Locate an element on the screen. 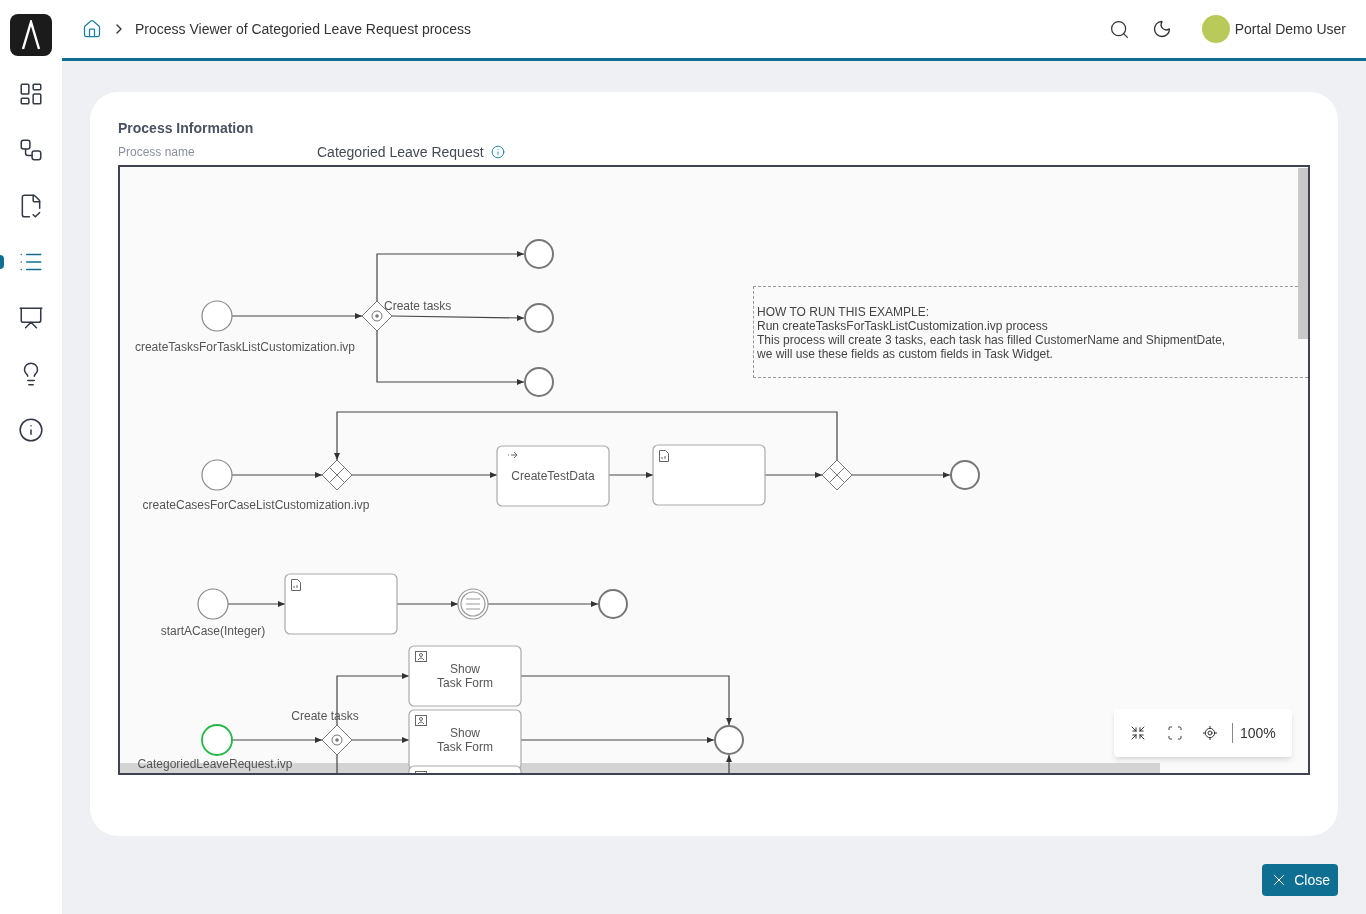 This screenshot has height=914, width=1366. locate-icon is located at coordinates (1210, 733).